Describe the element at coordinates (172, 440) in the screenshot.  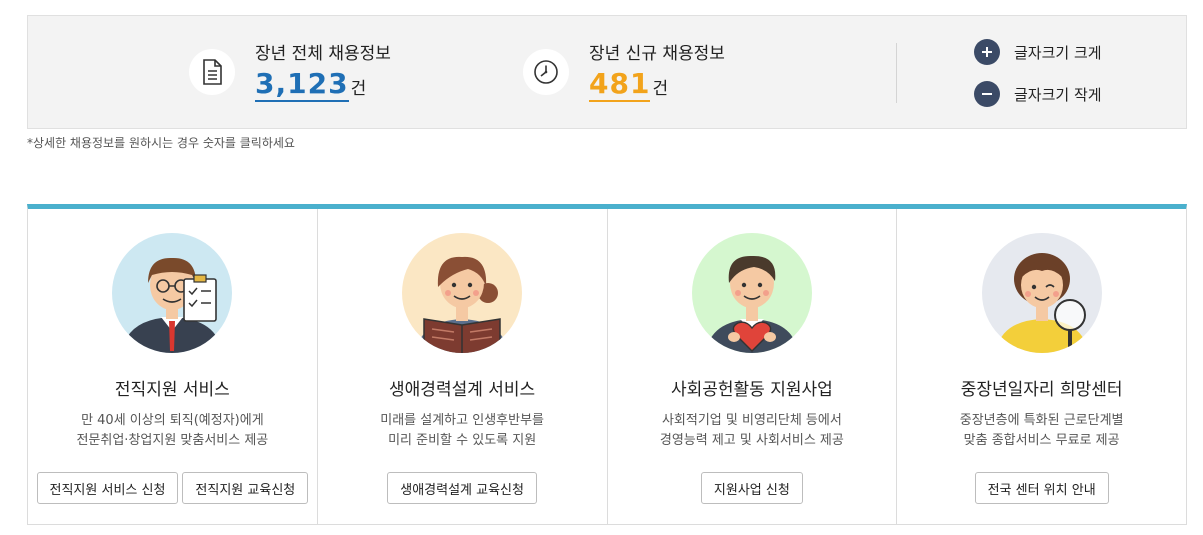
I see `description-line: 전문취업·창업지원 맞춤서비스 제공` at that location.